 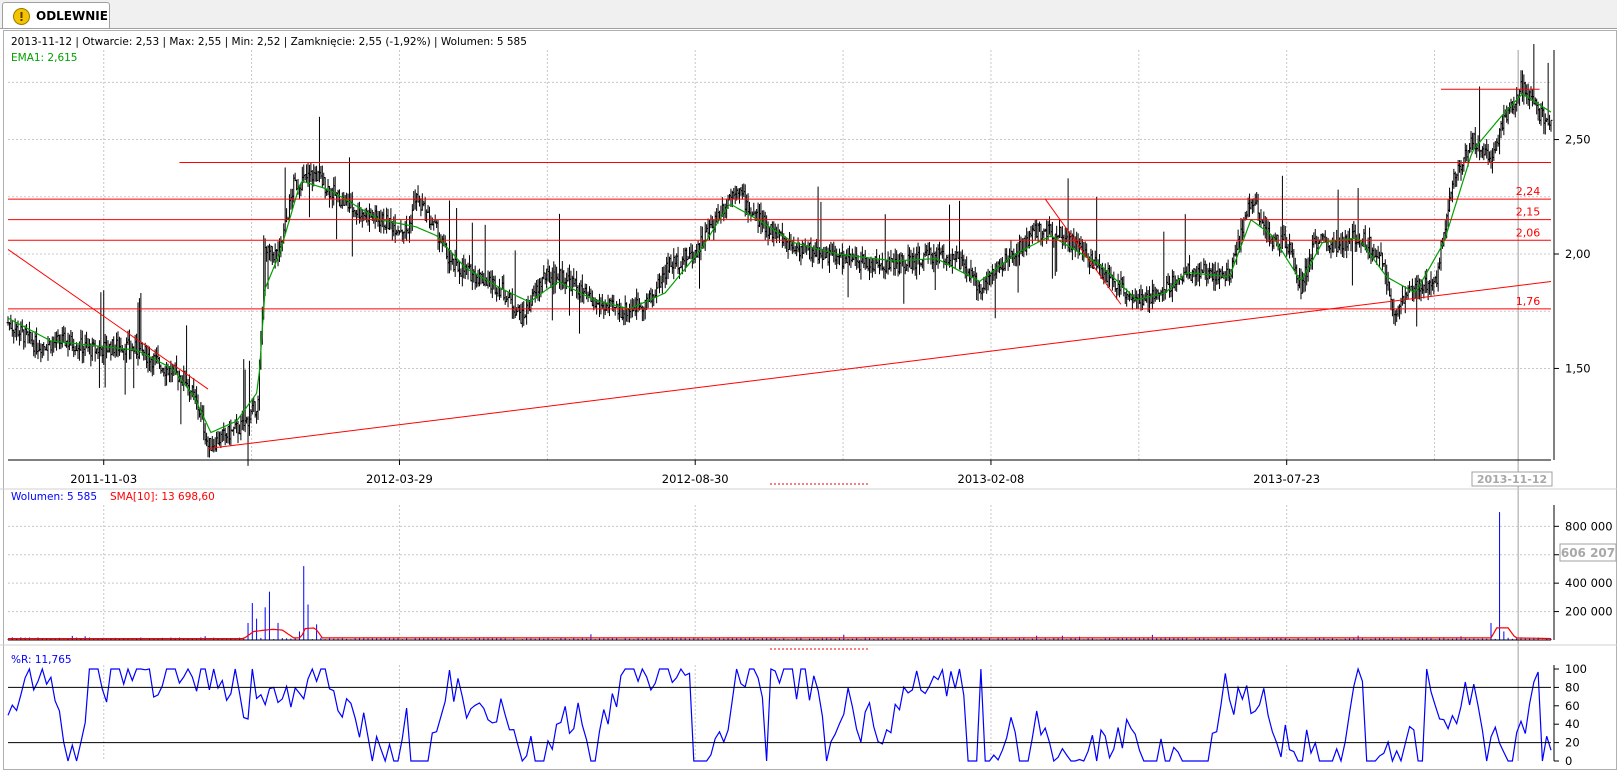 What do you see at coordinates (1578, 368) in the screenshot?
I see `y-tick-label: 1,50` at bounding box center [1578, 368].